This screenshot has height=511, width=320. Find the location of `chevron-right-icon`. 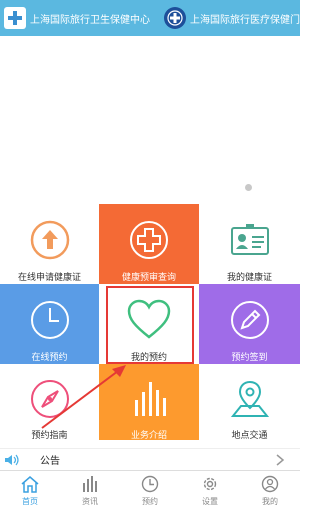

chevron-right-icon is located at coordinates (280, 459).